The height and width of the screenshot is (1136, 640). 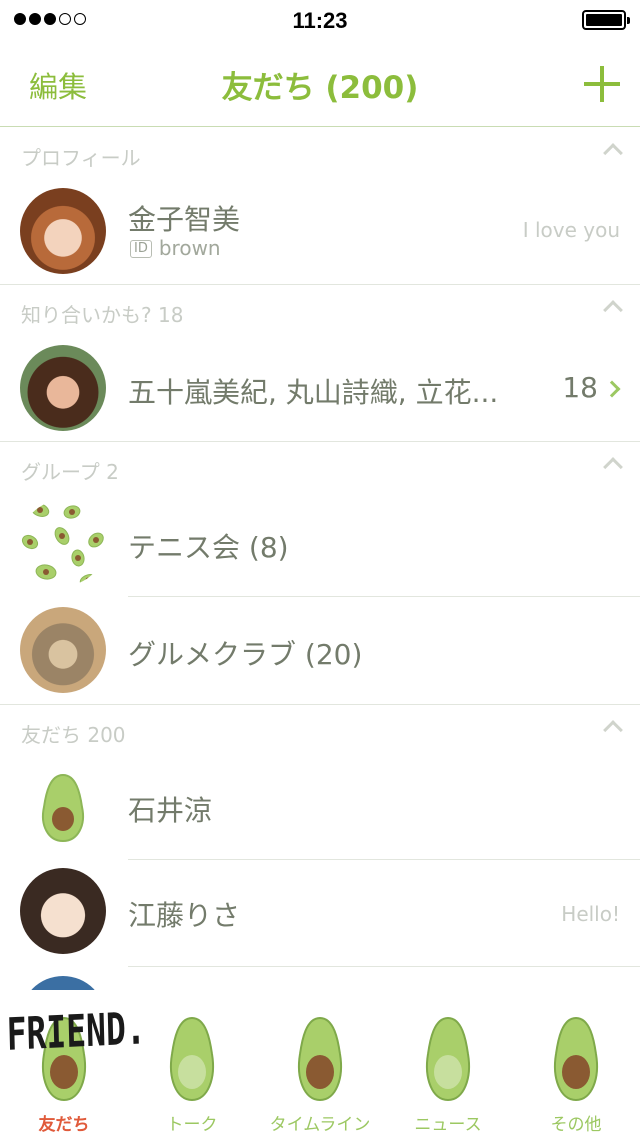 What do you see at coordinates (76, 1031) in the screenshot?
I see `friend-lettering: FRIEND.` at bounding box center [76, 1031].